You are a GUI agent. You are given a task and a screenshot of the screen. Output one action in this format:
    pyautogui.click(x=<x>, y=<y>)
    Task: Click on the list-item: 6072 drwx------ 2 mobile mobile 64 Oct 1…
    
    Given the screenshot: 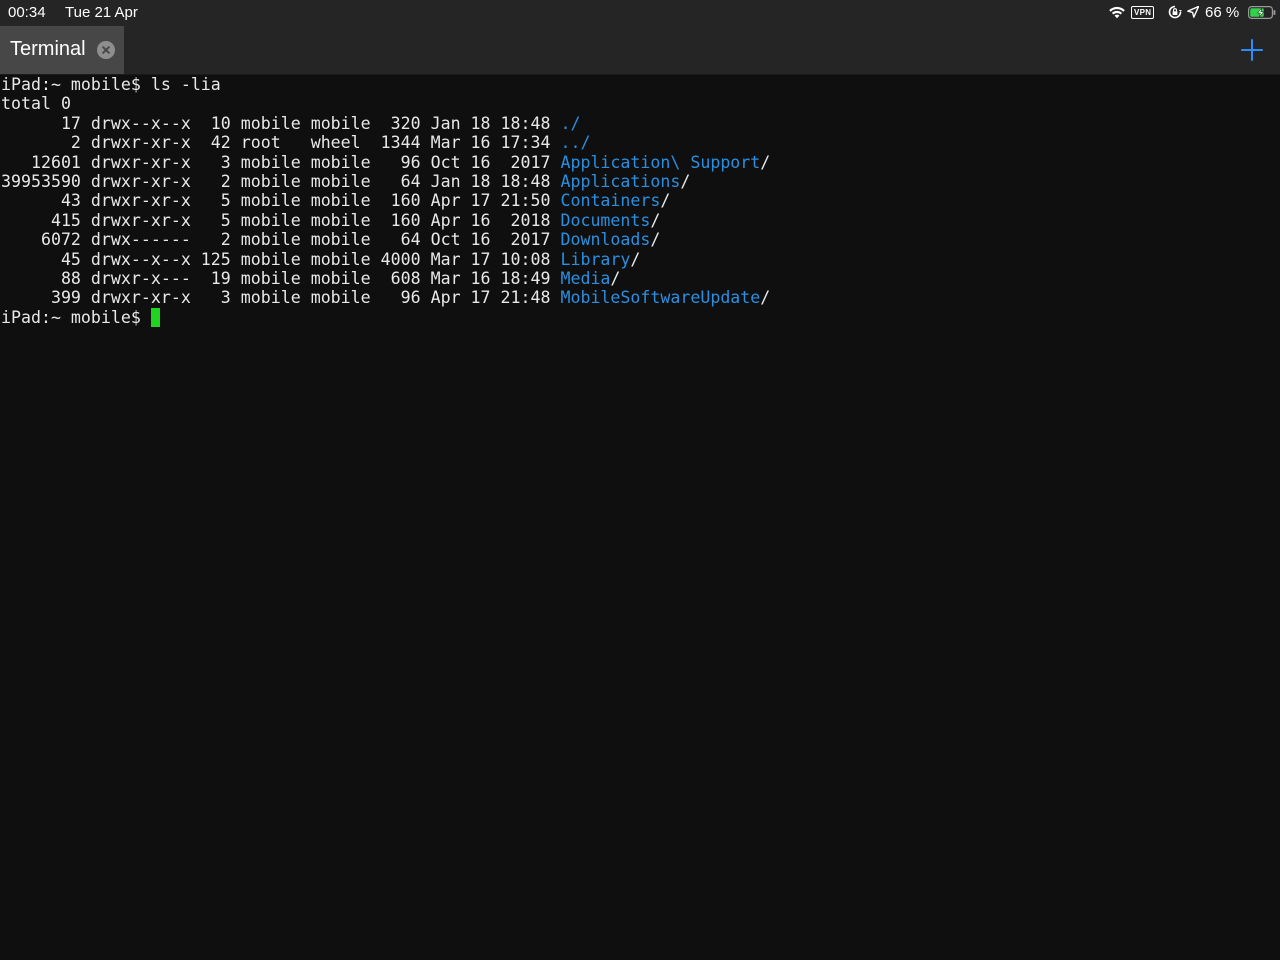 What is the action you would take?
    pyautogui.click(x=385, y=239)
    